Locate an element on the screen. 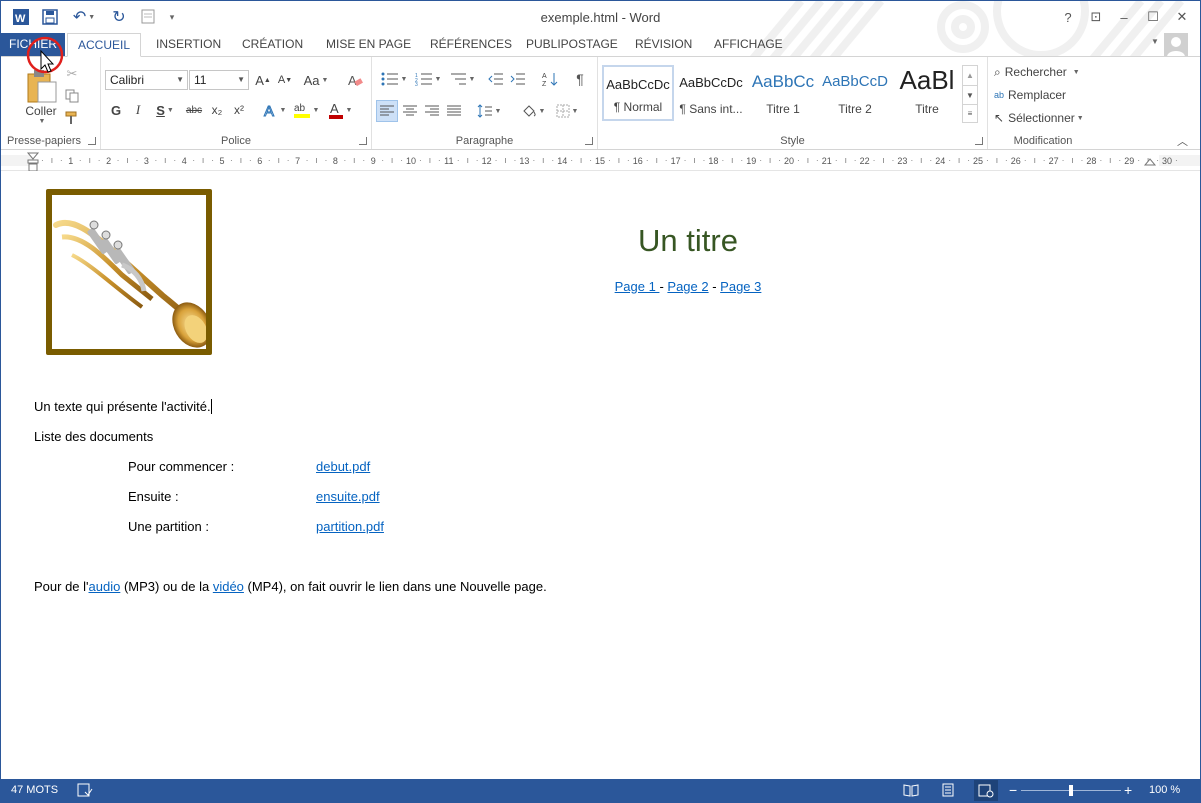  account-avatar is located at coordinates (1176, 45).